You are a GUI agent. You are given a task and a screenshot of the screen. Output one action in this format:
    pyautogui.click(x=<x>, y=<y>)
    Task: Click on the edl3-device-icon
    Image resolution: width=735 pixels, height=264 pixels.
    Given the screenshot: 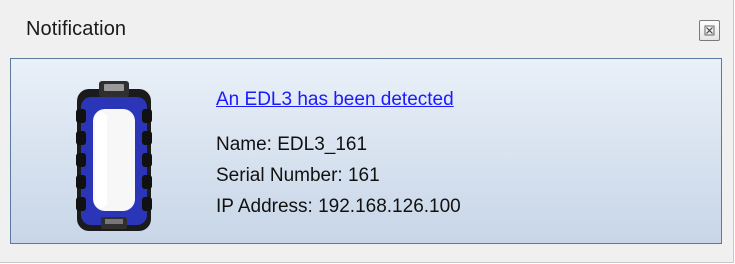 What is the action you would take?
    pyautogui.click(x=114, y=156)
    